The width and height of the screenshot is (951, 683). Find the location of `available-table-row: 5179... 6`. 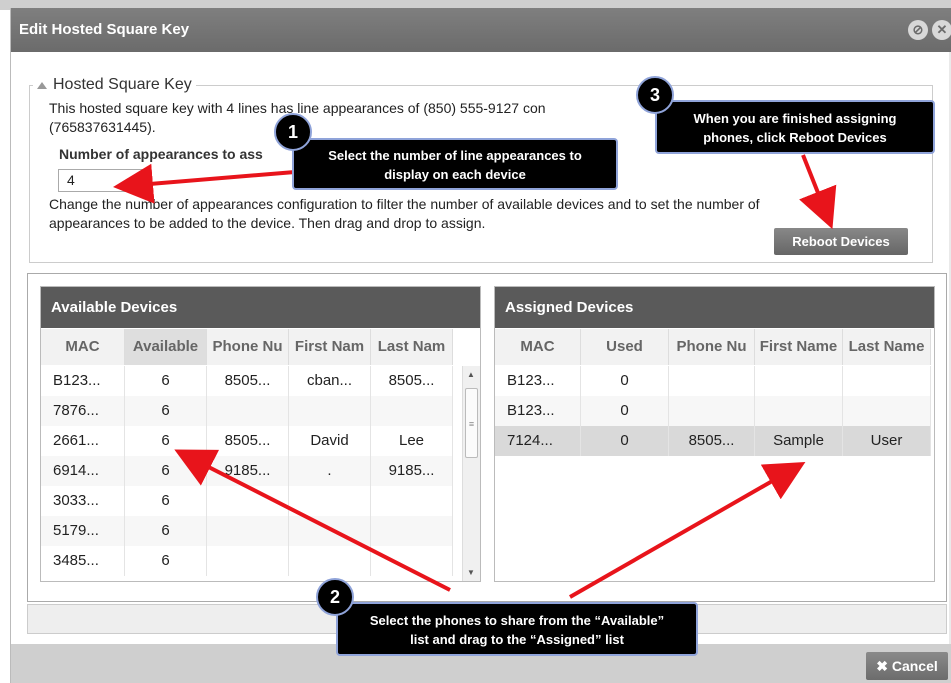

available-table-row: 5179... 6 is located at coordinates (247, 531).